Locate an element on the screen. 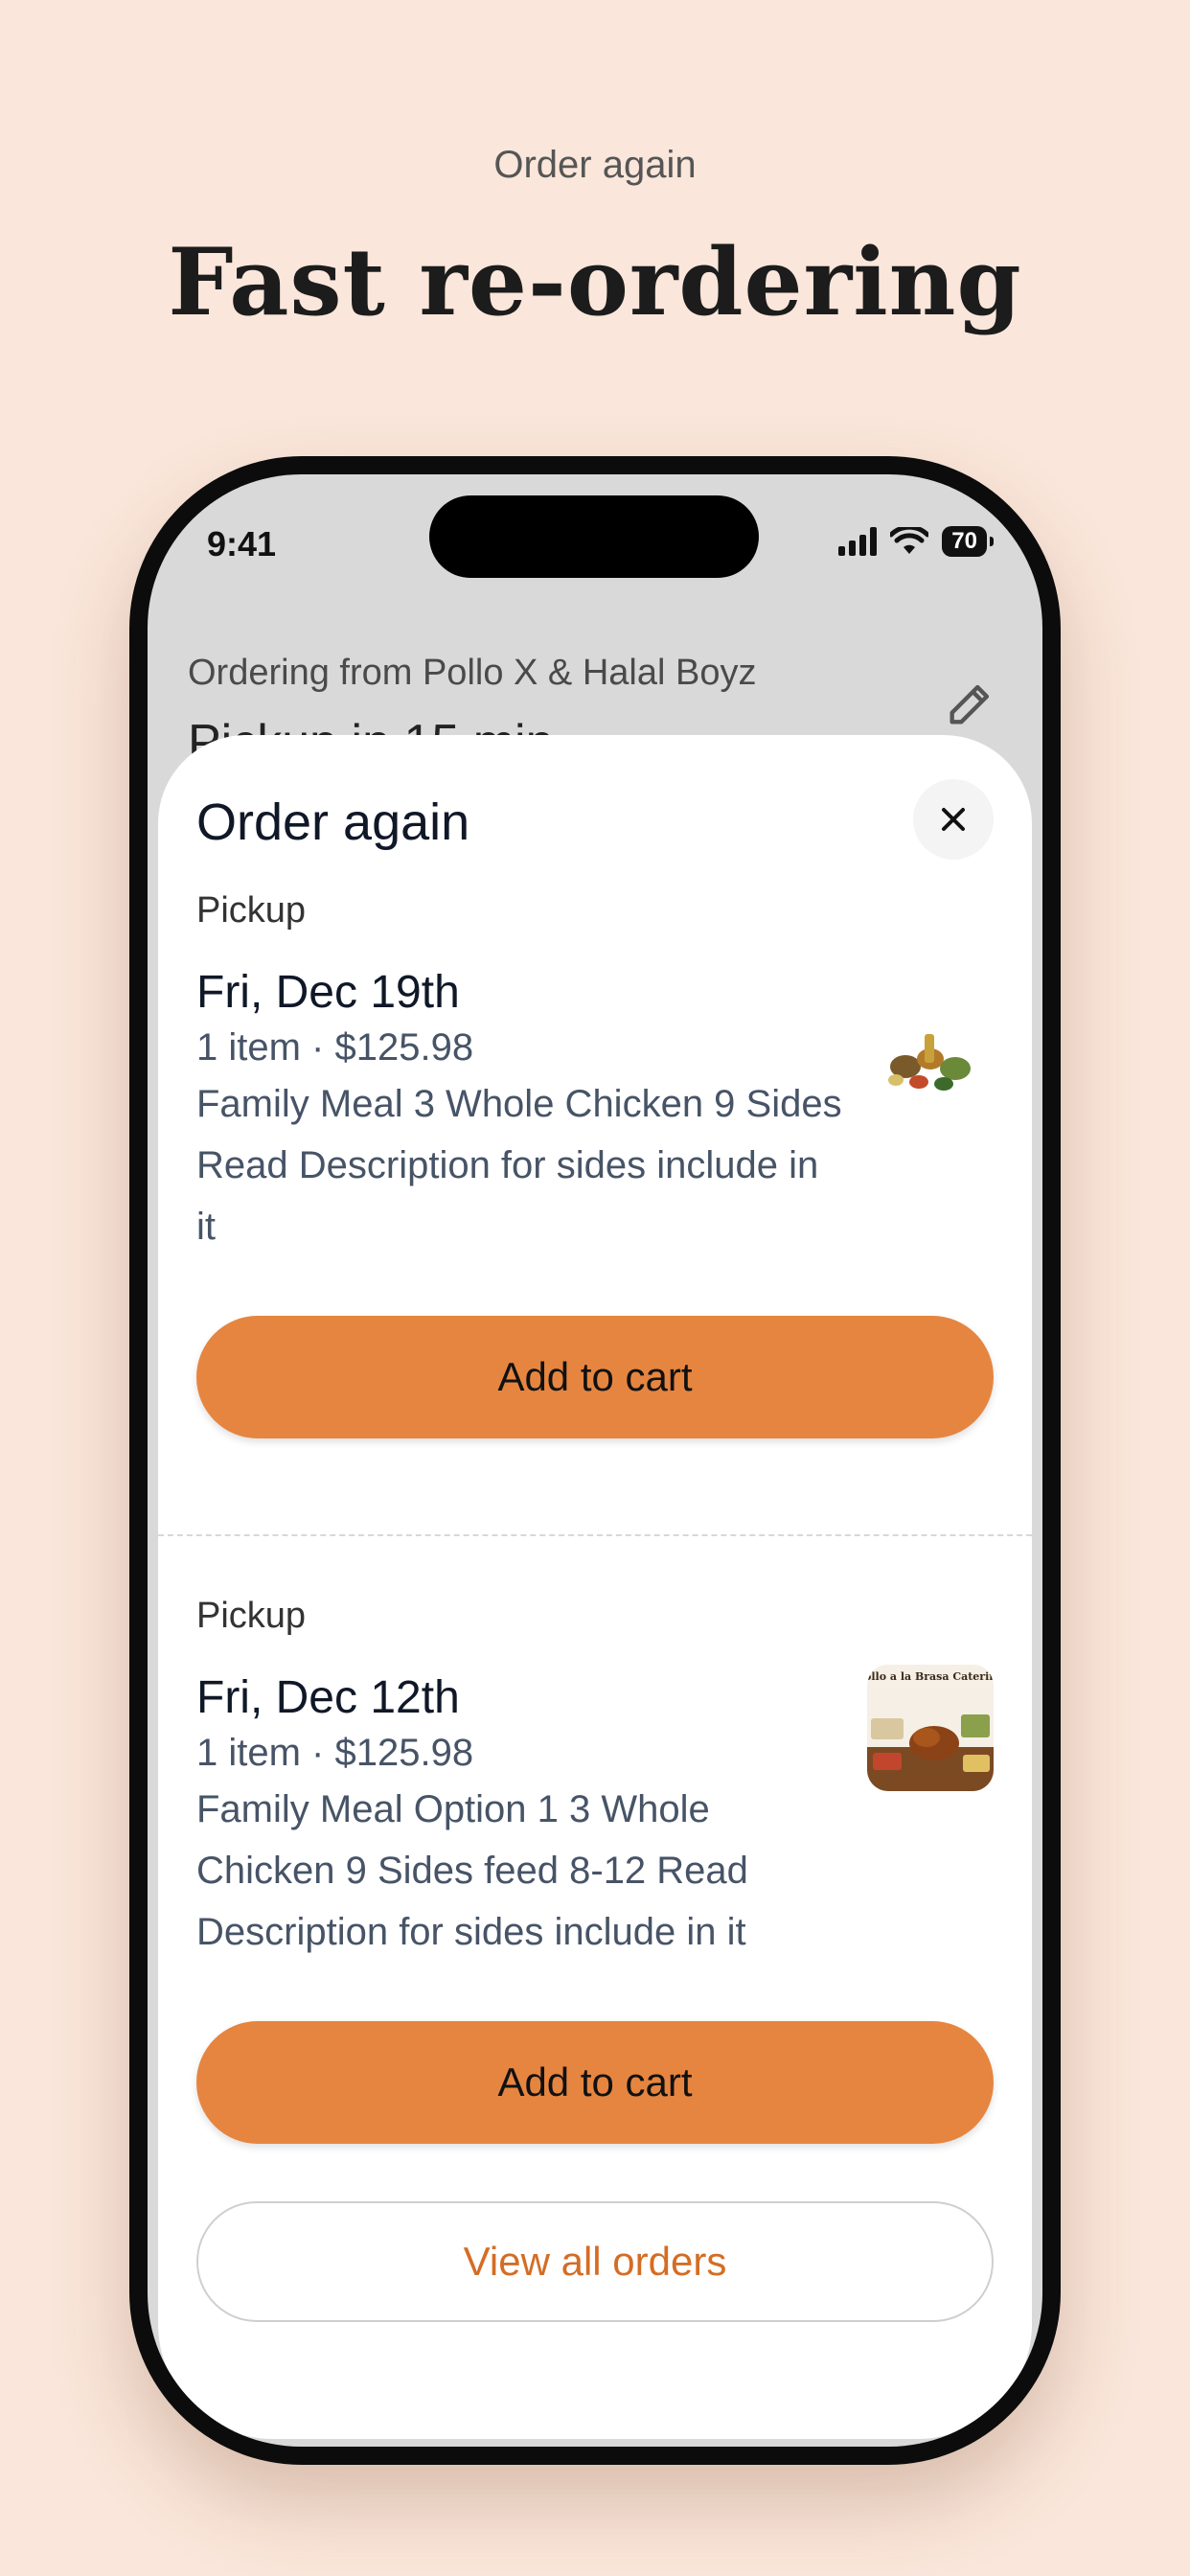 Image resolution: width=1190 pixels, height=2576 pixels. status-icons: 70 is located at coordinates (916, 541).